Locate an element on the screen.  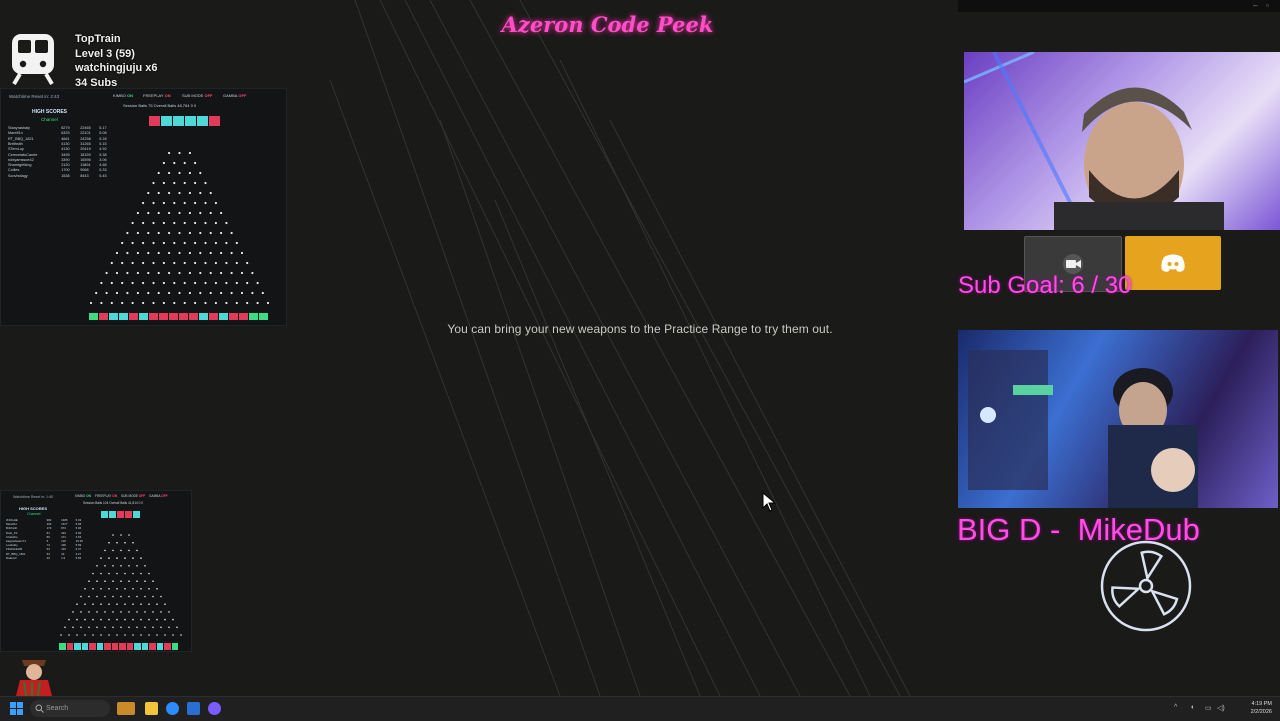
stat-gamba: GAMBA OFF is located at coordinates (158, 496).